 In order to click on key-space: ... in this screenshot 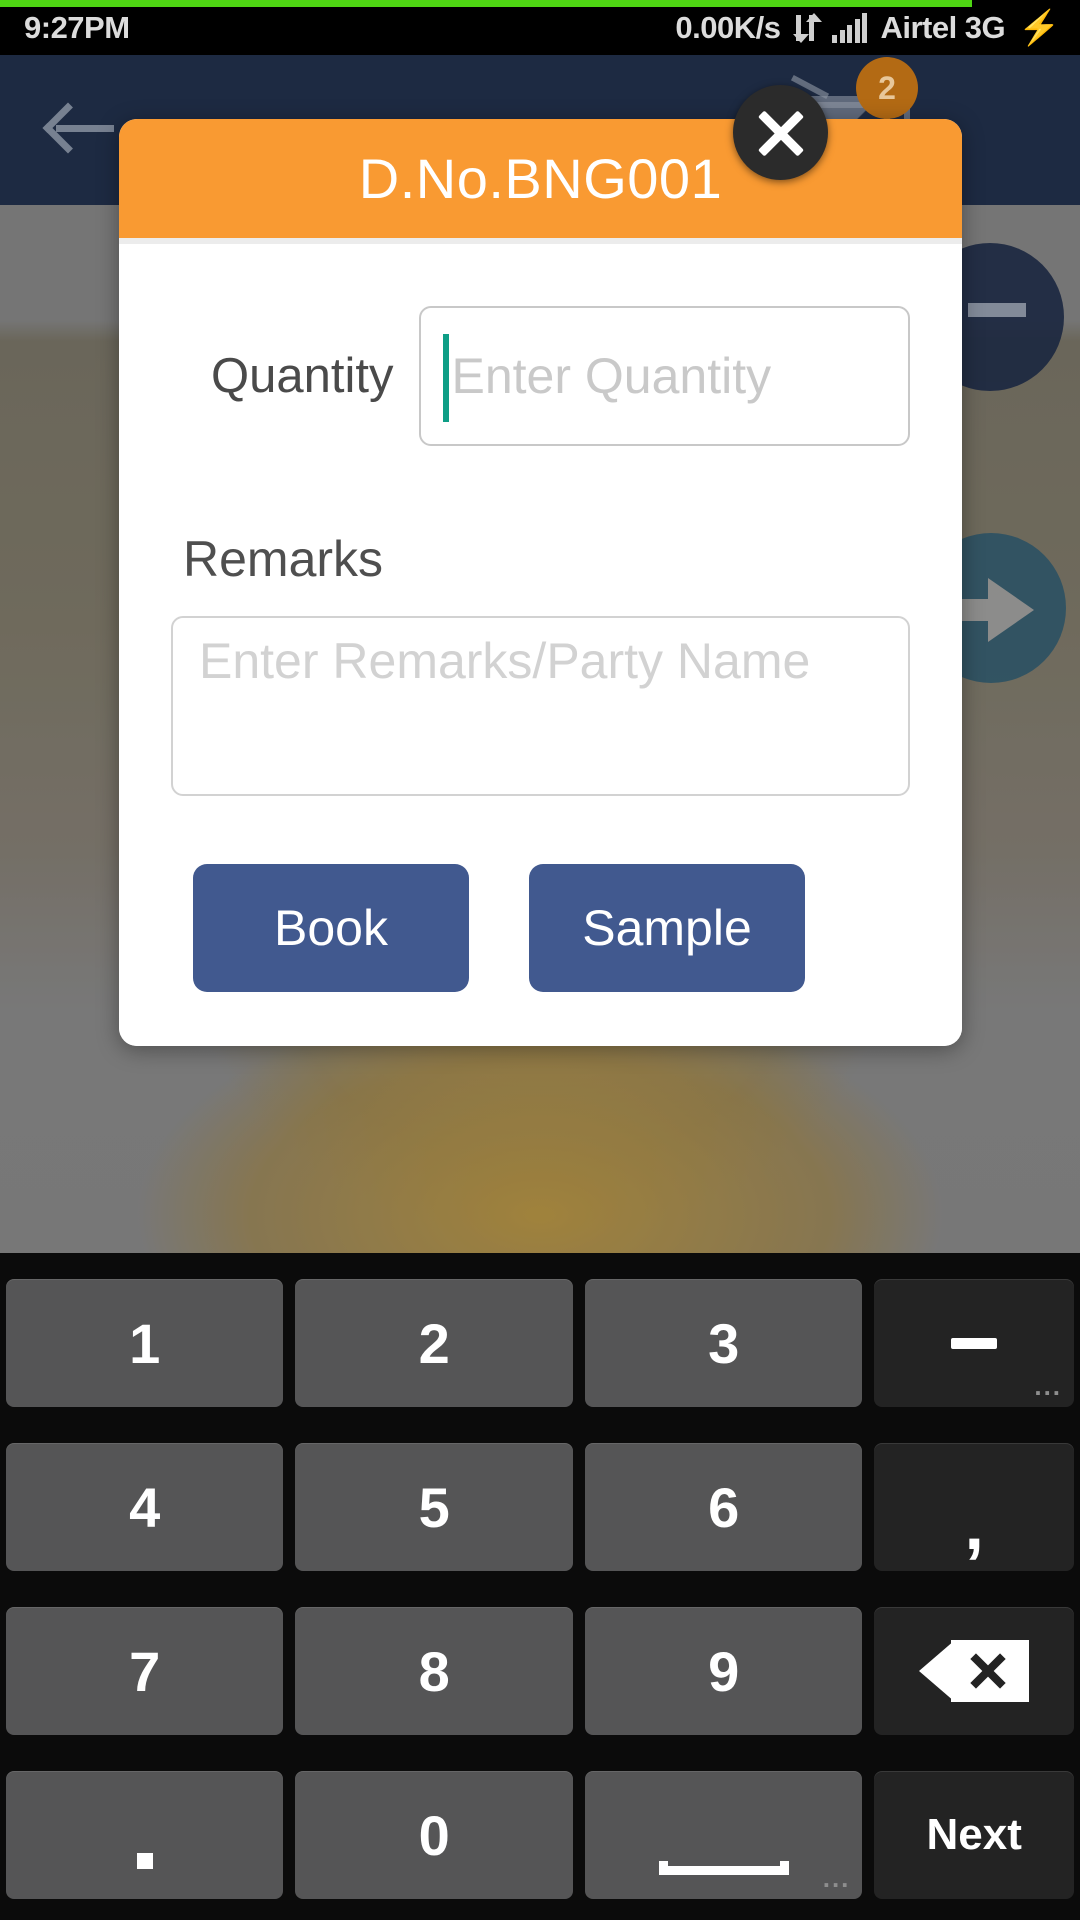, I will do `click(723, 1835)`.